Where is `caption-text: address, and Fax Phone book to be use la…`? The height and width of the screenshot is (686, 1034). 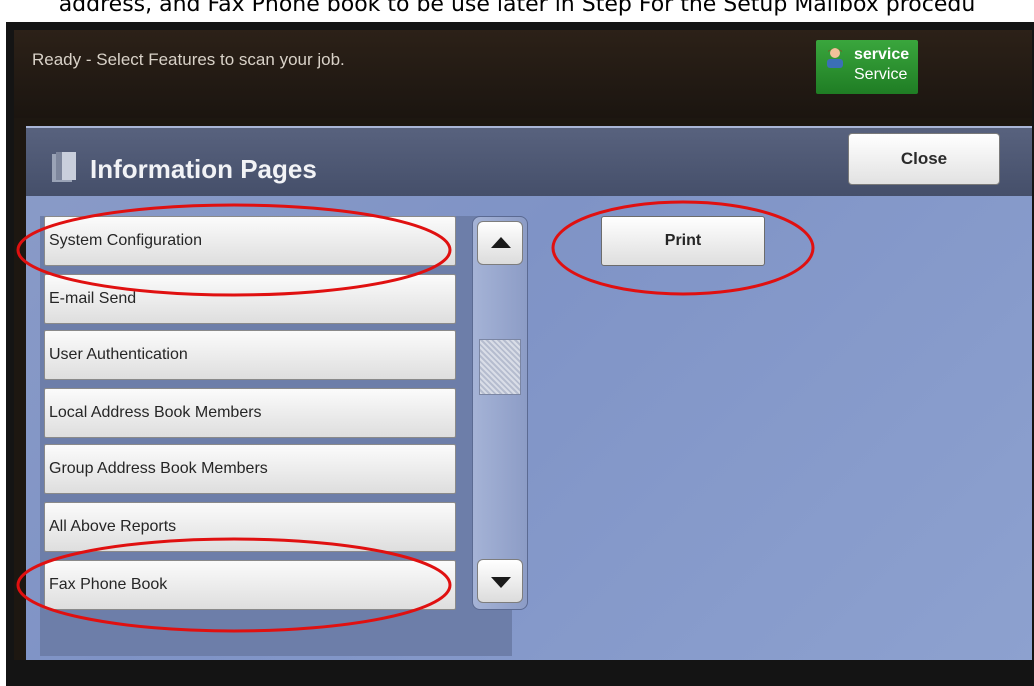
caption-text: address, and Fax Phone book to be use la… is located at coordinates (517, 8).